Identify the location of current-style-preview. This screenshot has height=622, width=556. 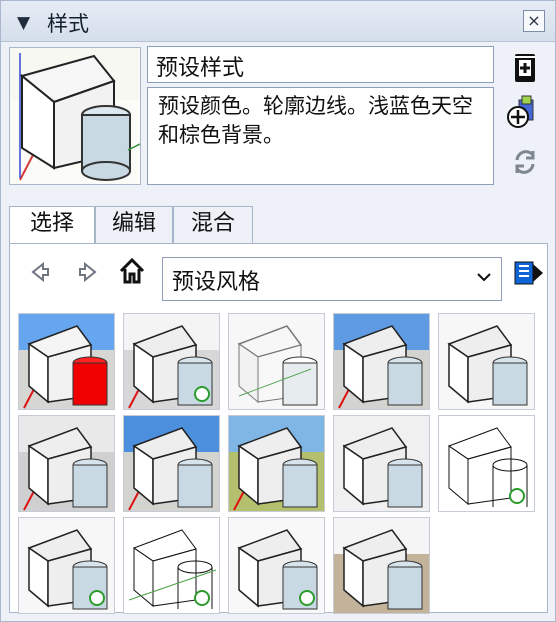
(75, 116).